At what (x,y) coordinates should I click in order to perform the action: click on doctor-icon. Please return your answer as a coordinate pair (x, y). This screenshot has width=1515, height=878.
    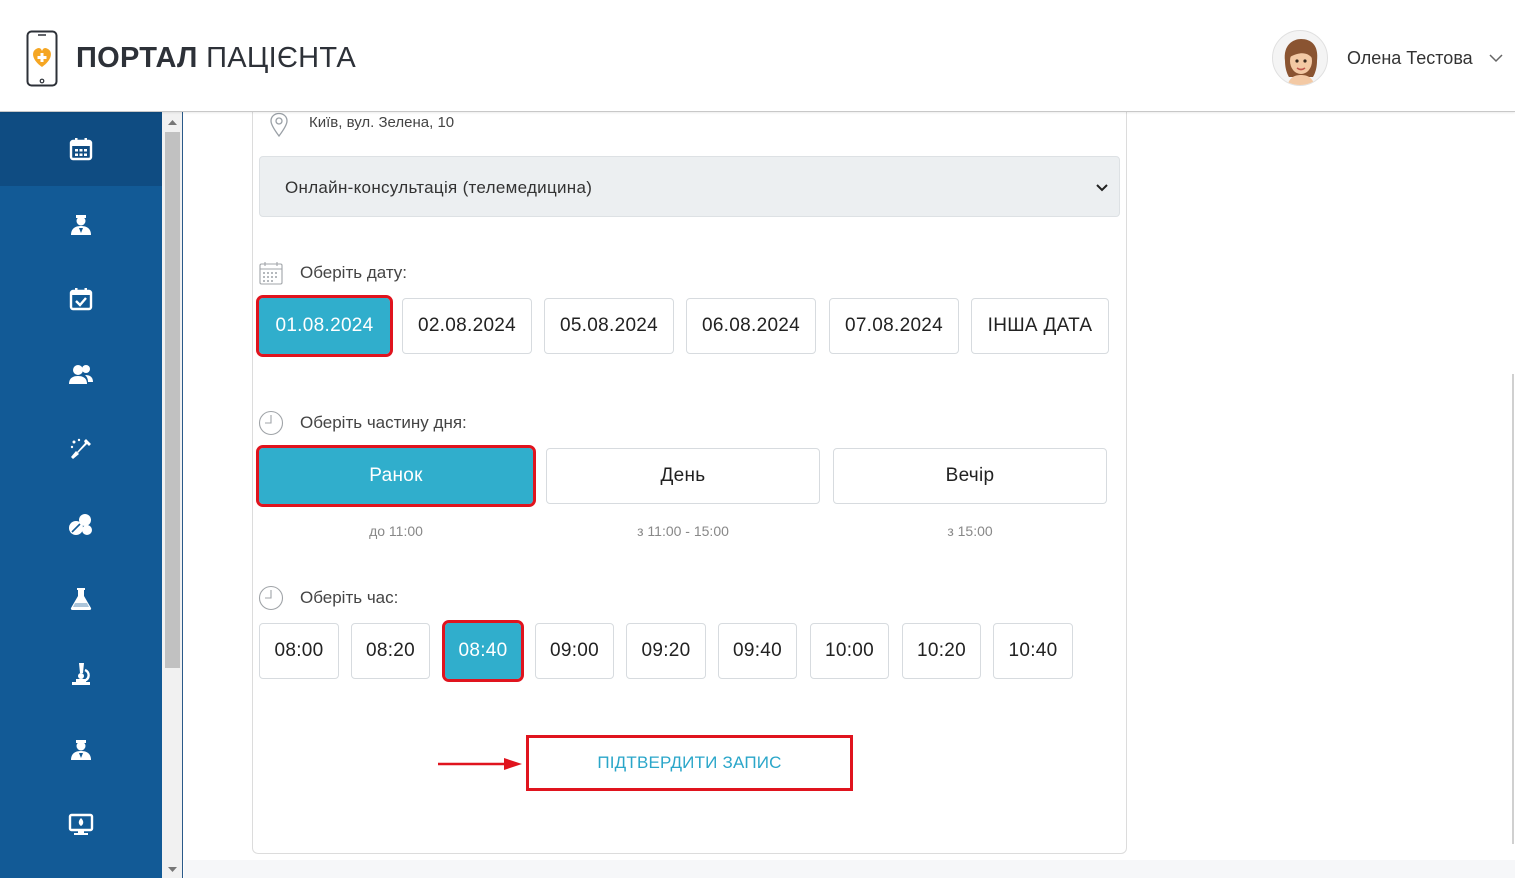
    Looking at the image, I should click on (81, 225).